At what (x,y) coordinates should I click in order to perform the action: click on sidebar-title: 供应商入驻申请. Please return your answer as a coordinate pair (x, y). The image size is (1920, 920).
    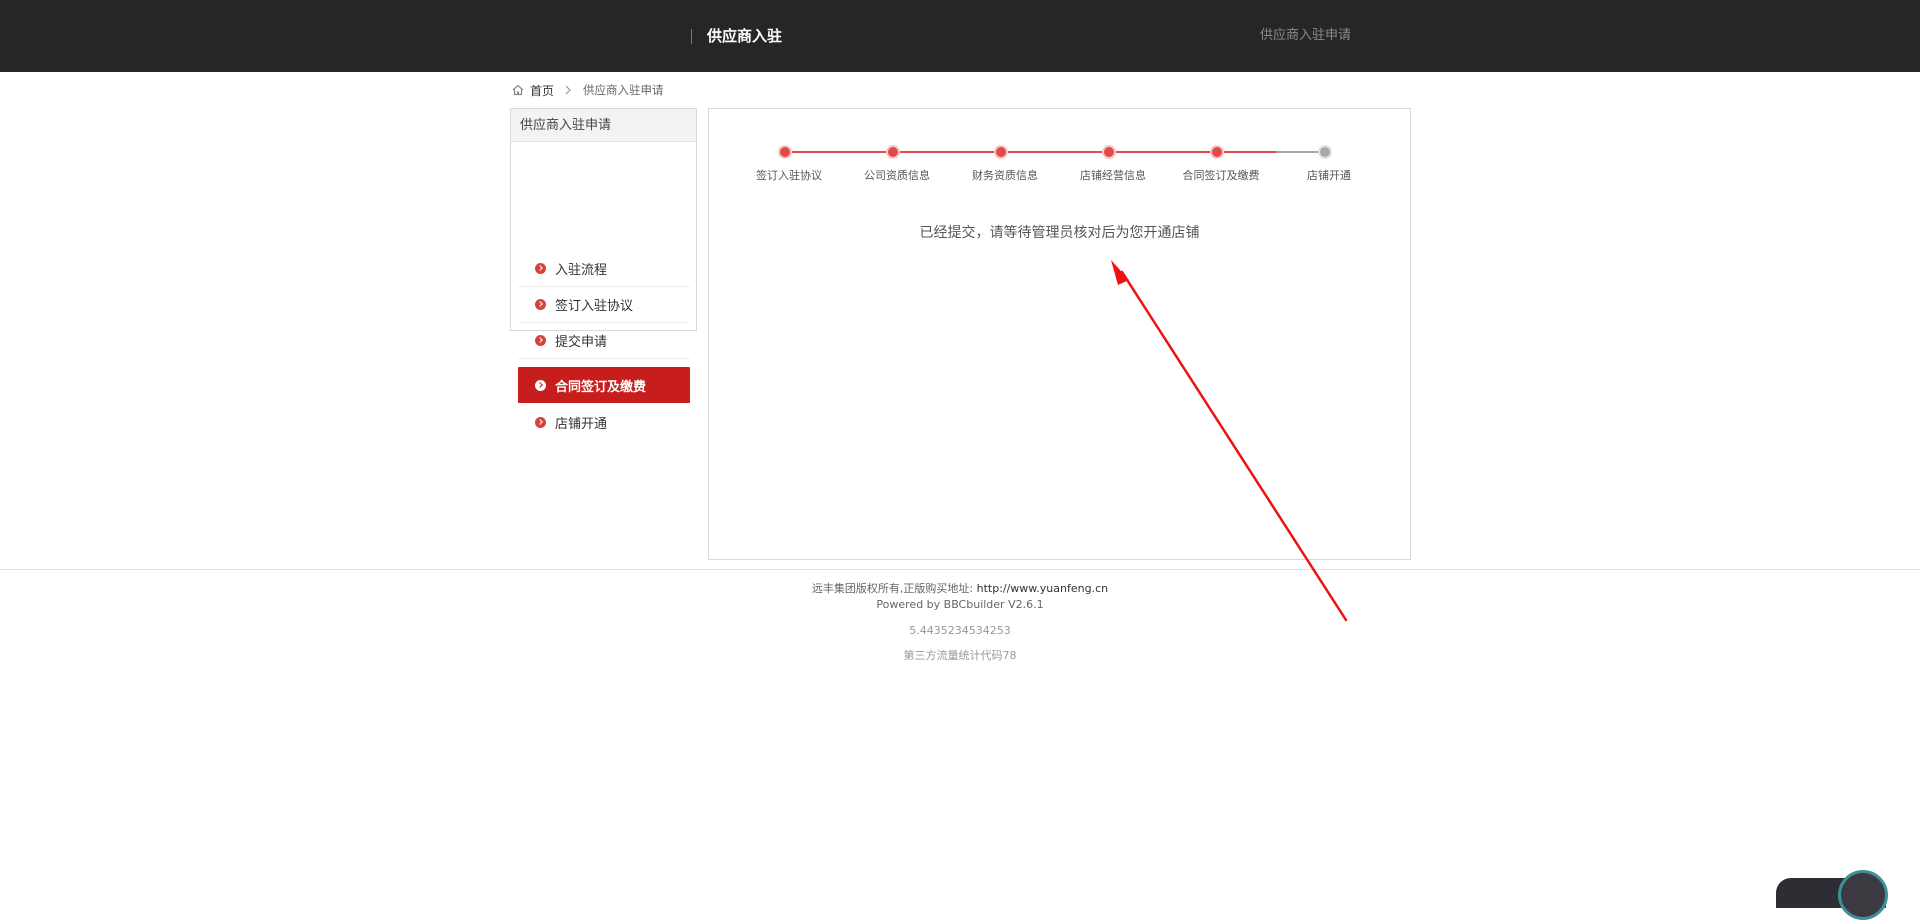
    Looking at the image, I should click on (603, 125).